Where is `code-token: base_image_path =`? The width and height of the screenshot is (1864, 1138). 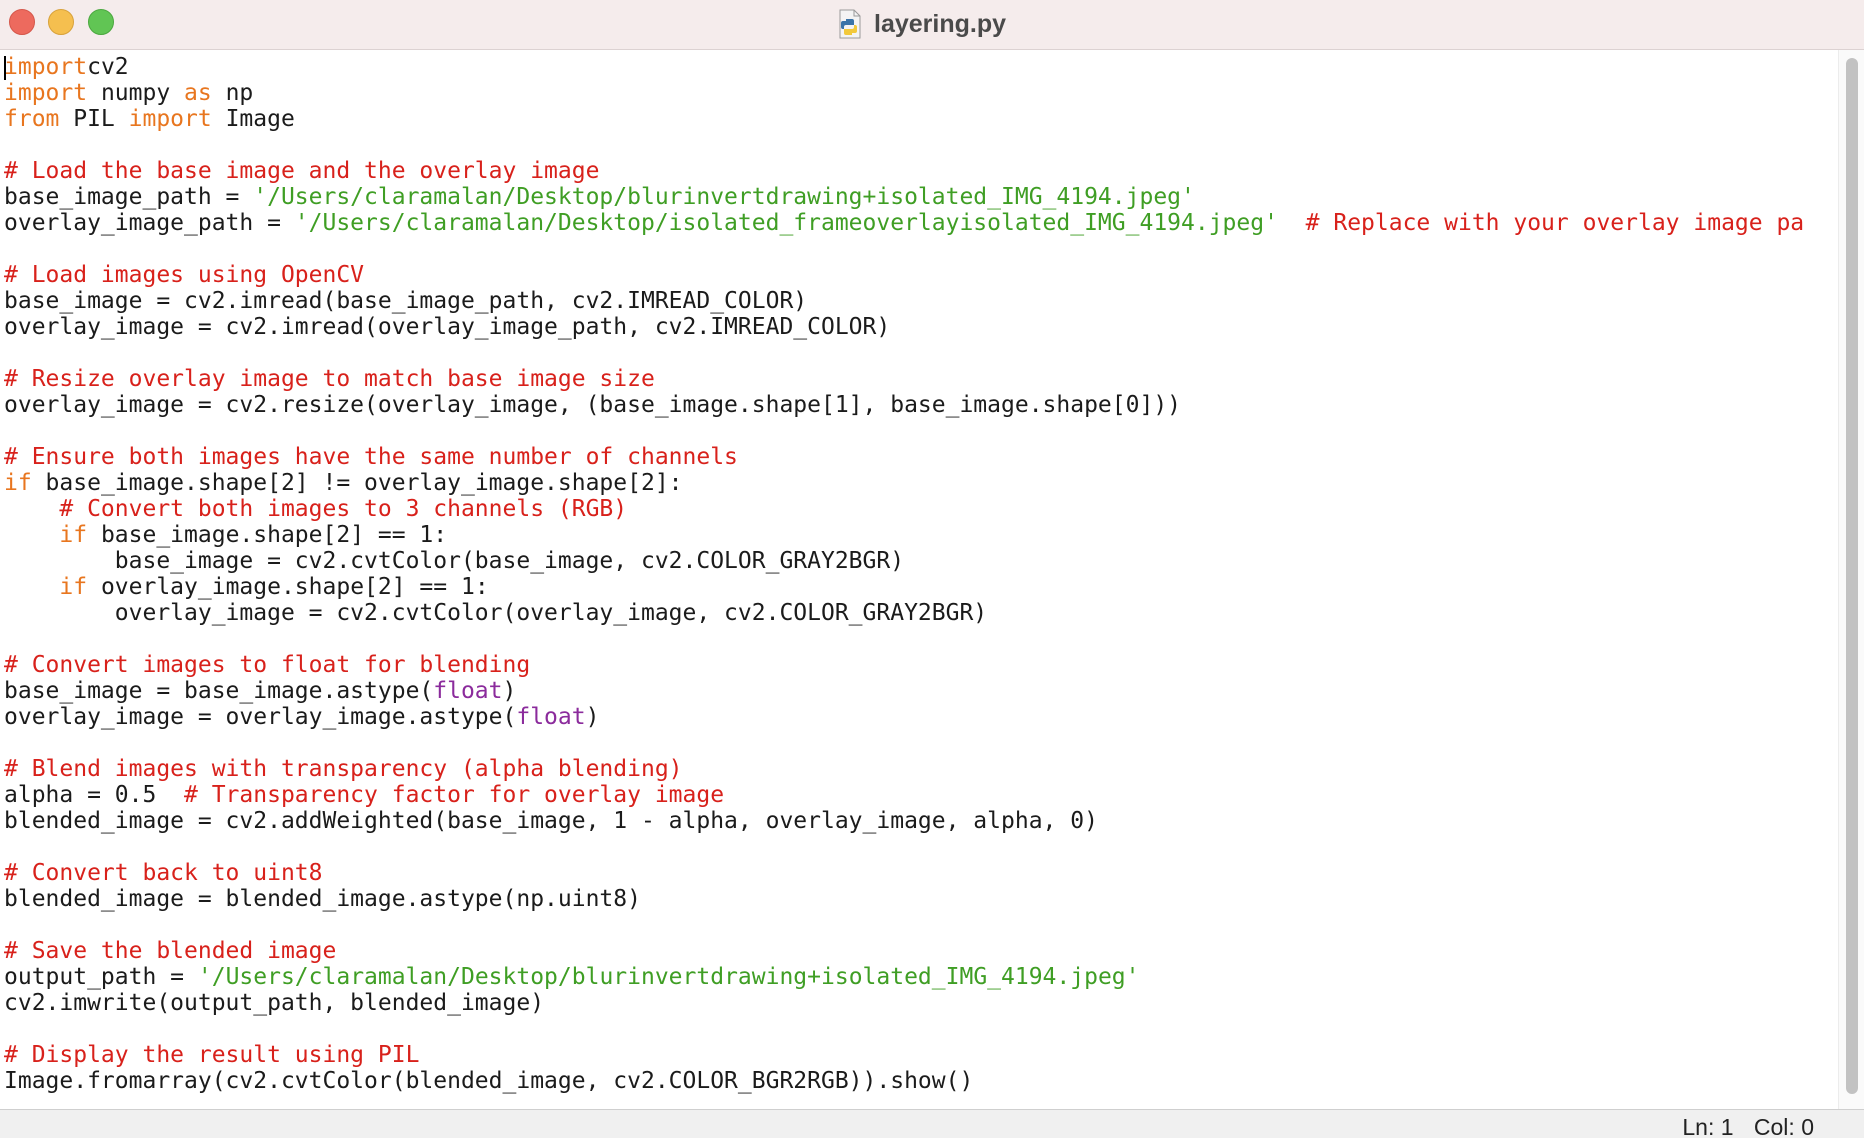
code-token: base_image_path = is located at coordinates (129, 197).